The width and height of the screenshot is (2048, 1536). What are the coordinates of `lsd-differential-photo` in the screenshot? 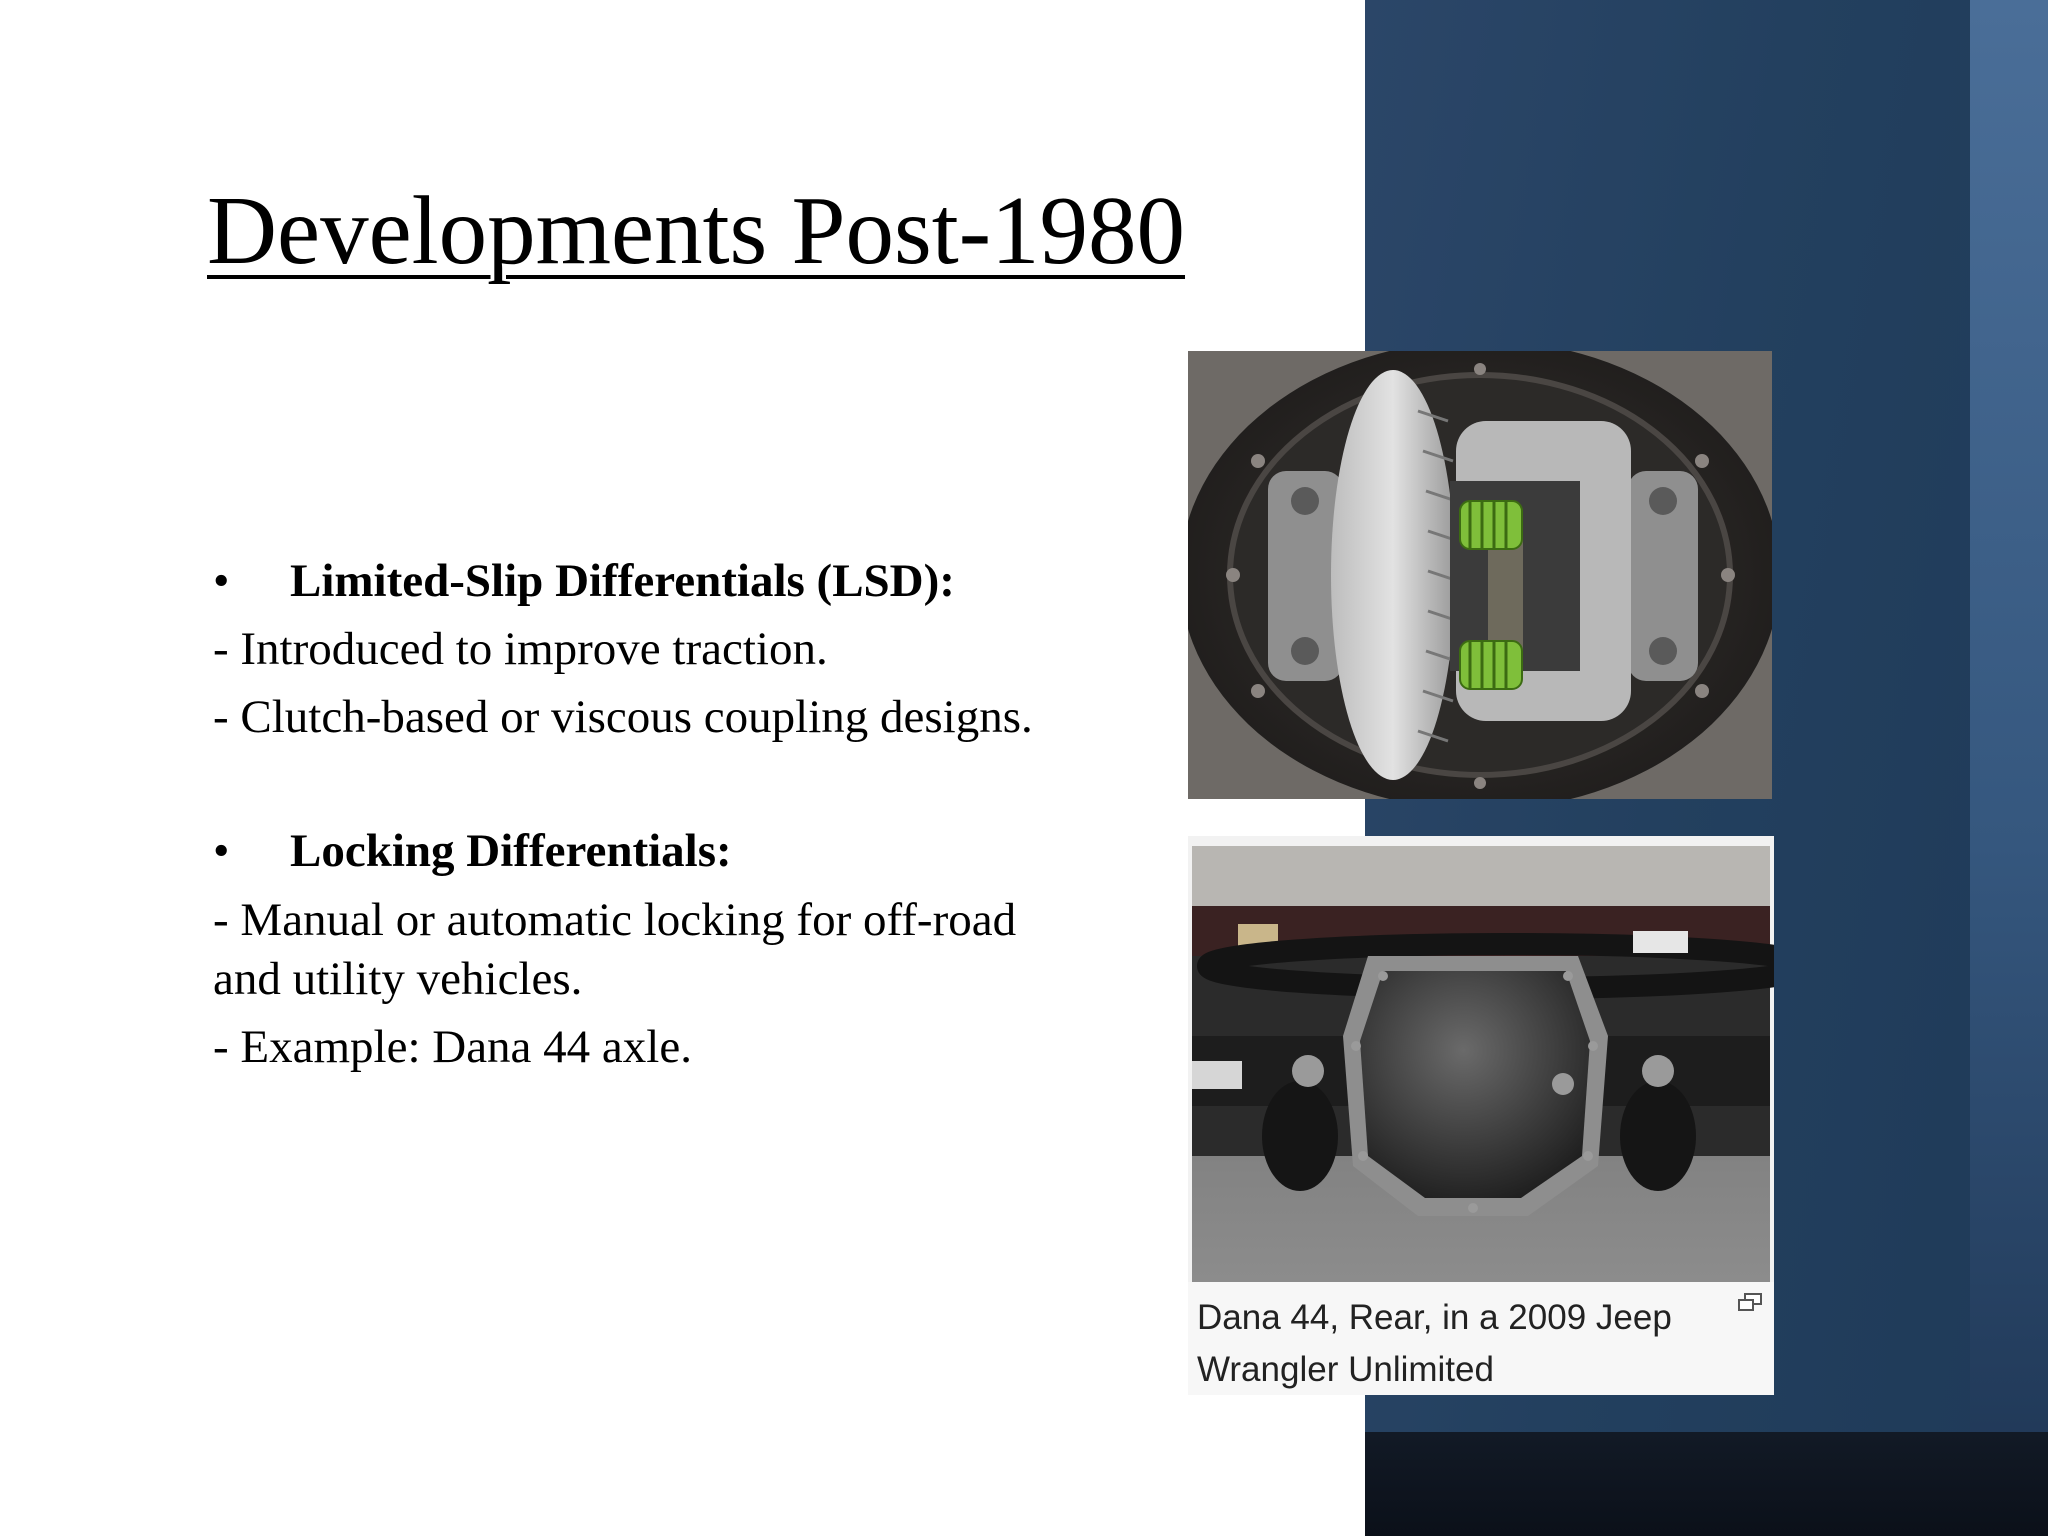 It's located at (1480, 575).